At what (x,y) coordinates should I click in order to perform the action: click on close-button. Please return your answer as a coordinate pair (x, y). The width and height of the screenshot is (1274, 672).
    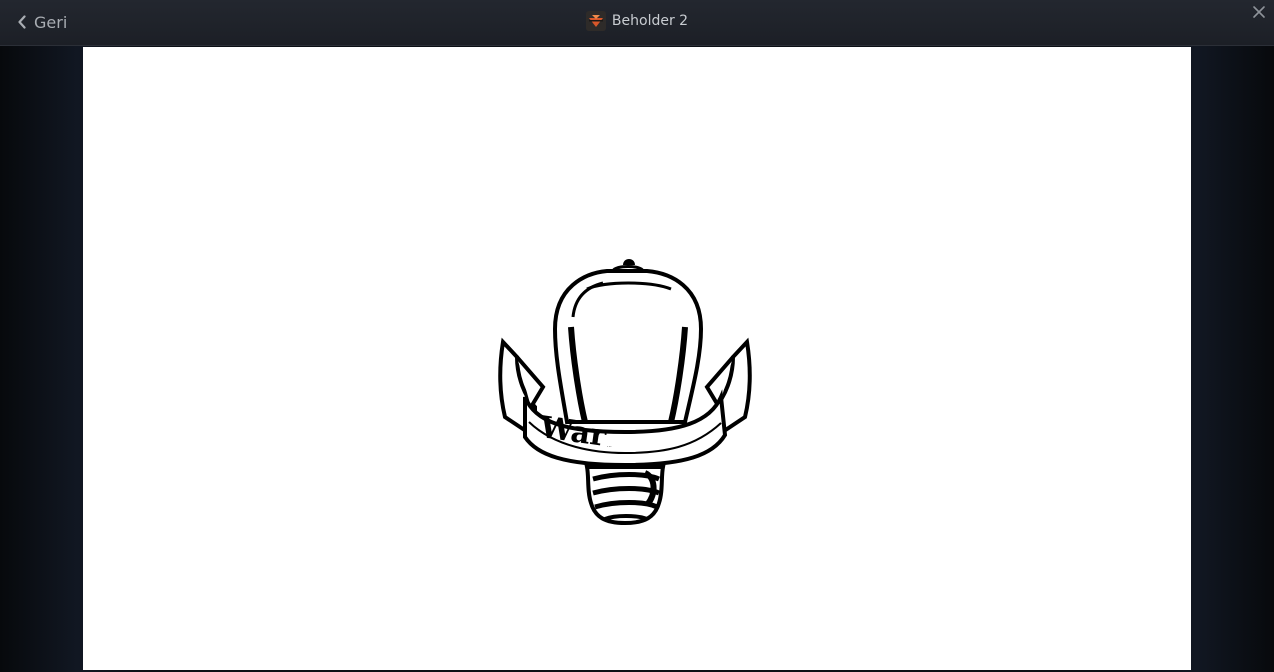
    Looking at the image, I should click on (1259, 13).